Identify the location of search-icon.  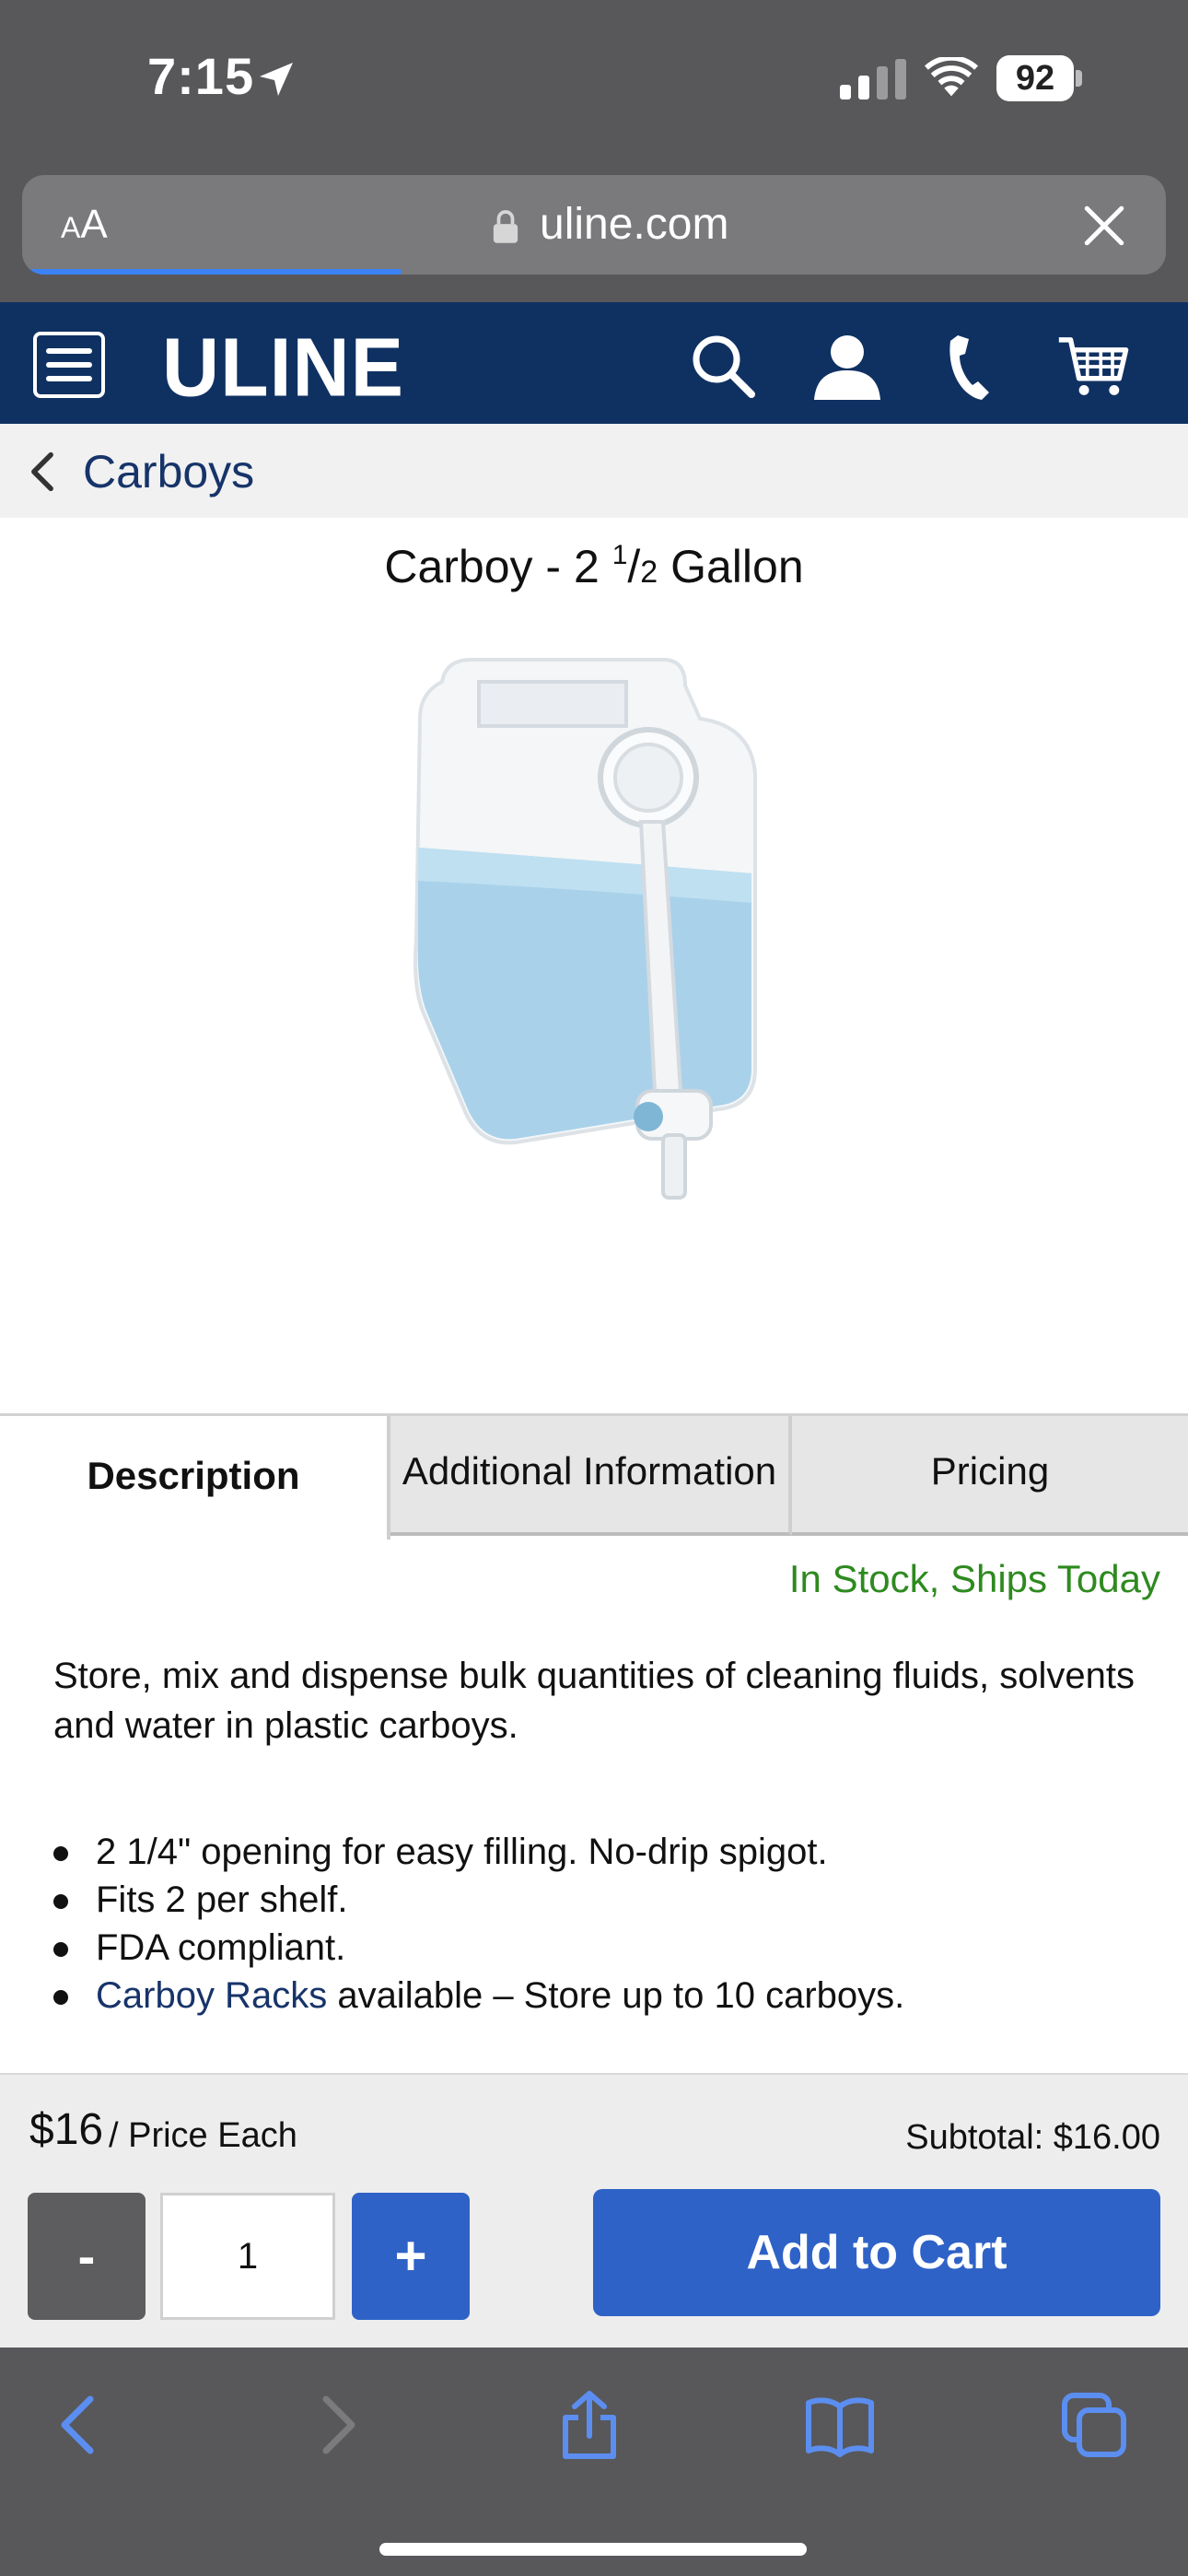
(724, 367).